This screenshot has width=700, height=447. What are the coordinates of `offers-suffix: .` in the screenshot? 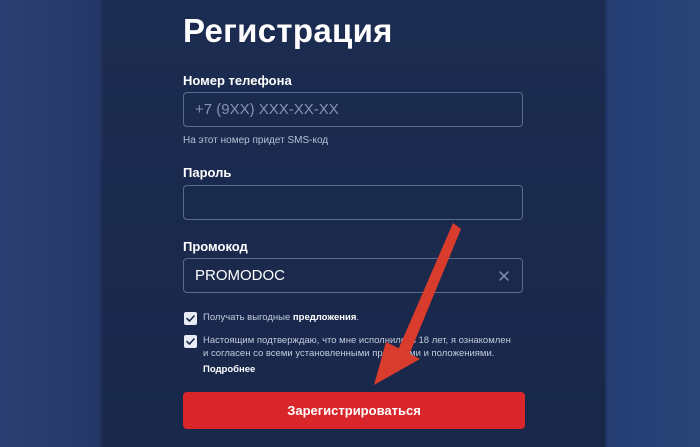 It's located at (358, 317).